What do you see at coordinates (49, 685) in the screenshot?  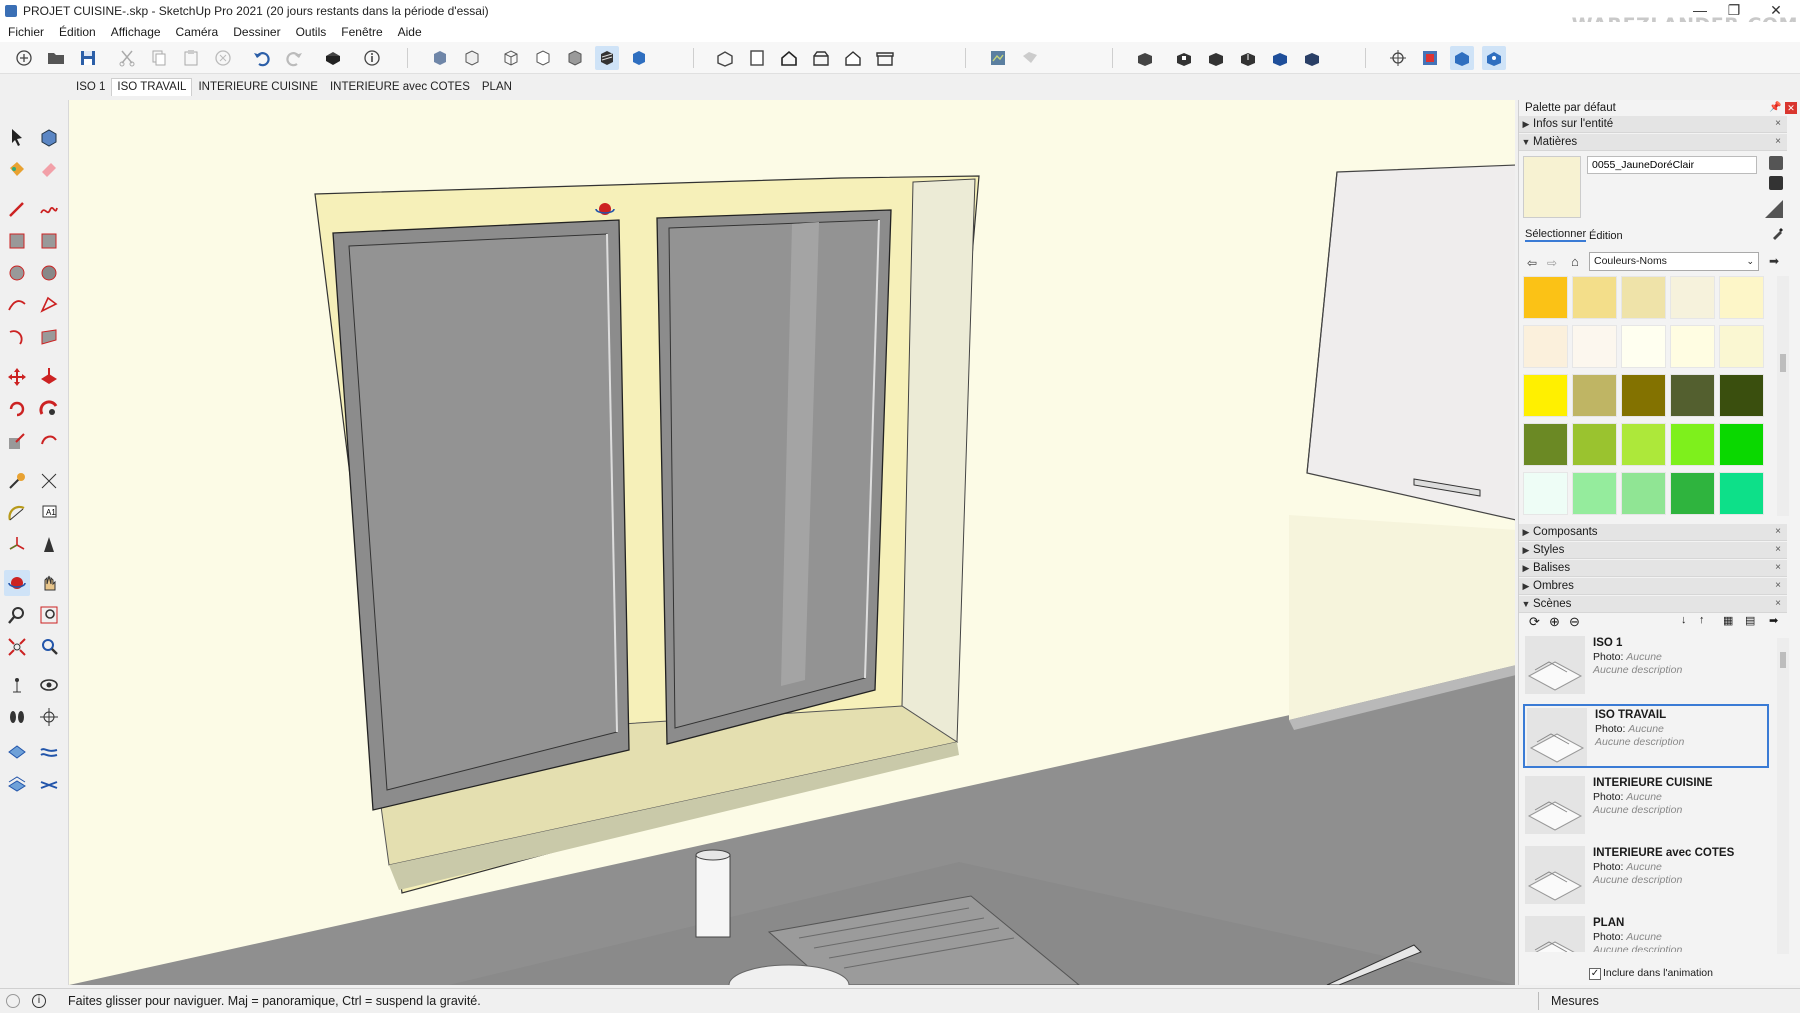 I see `look-around-icon` at bounding box center [49, 685].